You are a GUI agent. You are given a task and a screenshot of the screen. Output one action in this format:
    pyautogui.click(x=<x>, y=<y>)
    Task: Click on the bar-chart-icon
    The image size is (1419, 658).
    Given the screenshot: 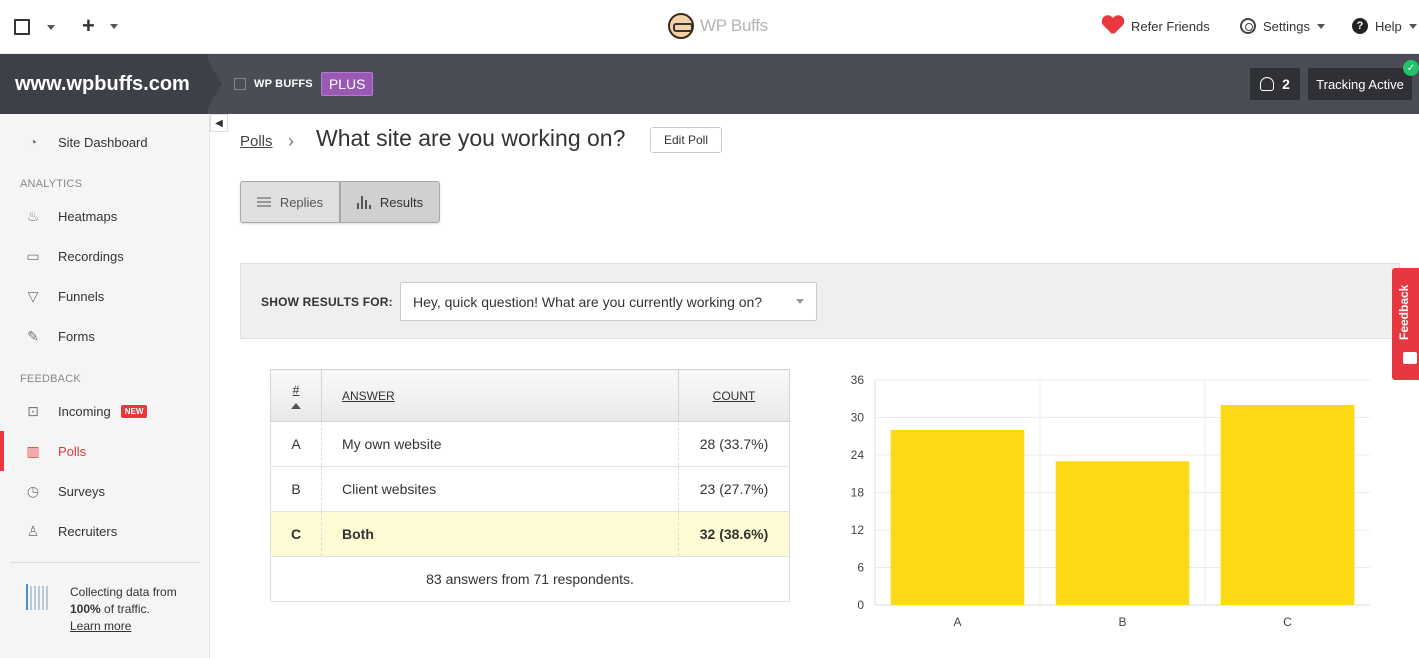 What is the action you would take?
    pyautogui.click(x=363, y=202)
    